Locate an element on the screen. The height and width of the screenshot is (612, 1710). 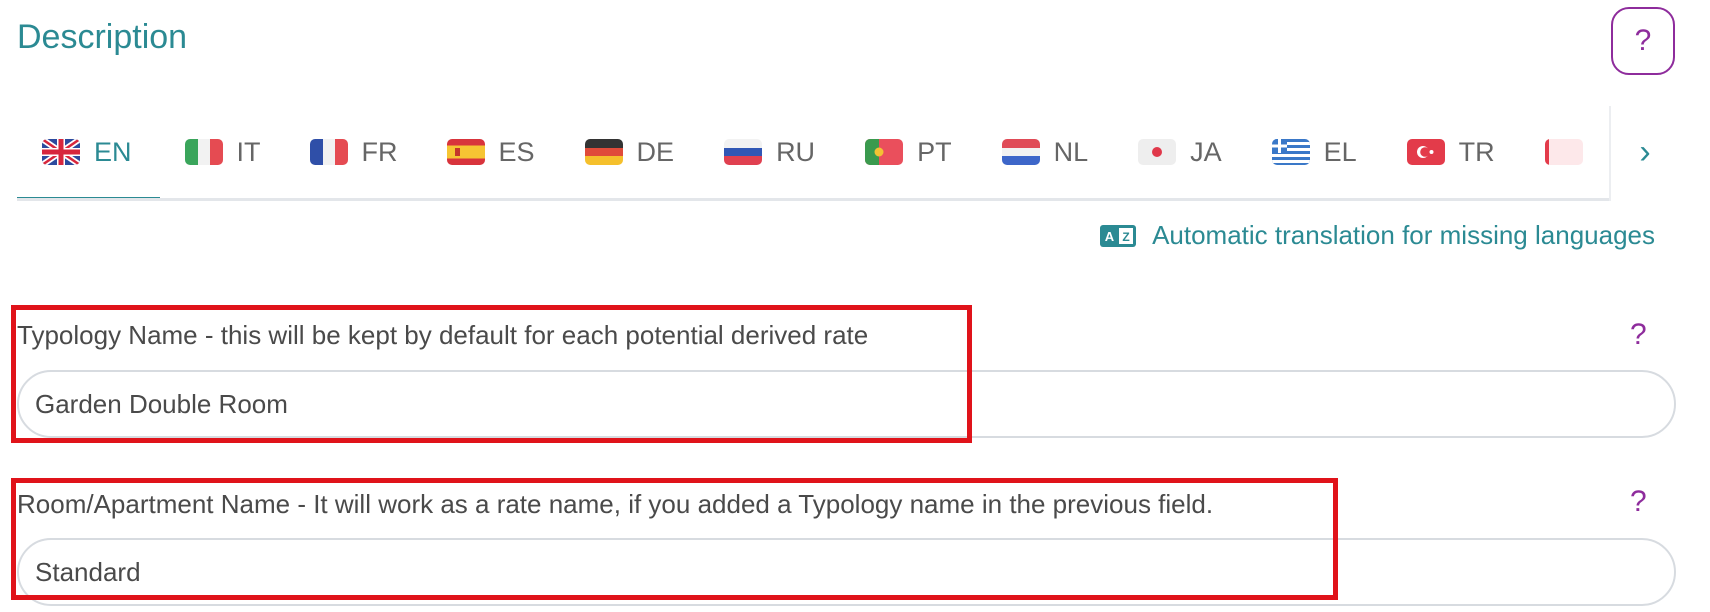
language-tabs: EN IT FR ES DE RU PT NL JA EL TR is located at coordinates (813, 153).